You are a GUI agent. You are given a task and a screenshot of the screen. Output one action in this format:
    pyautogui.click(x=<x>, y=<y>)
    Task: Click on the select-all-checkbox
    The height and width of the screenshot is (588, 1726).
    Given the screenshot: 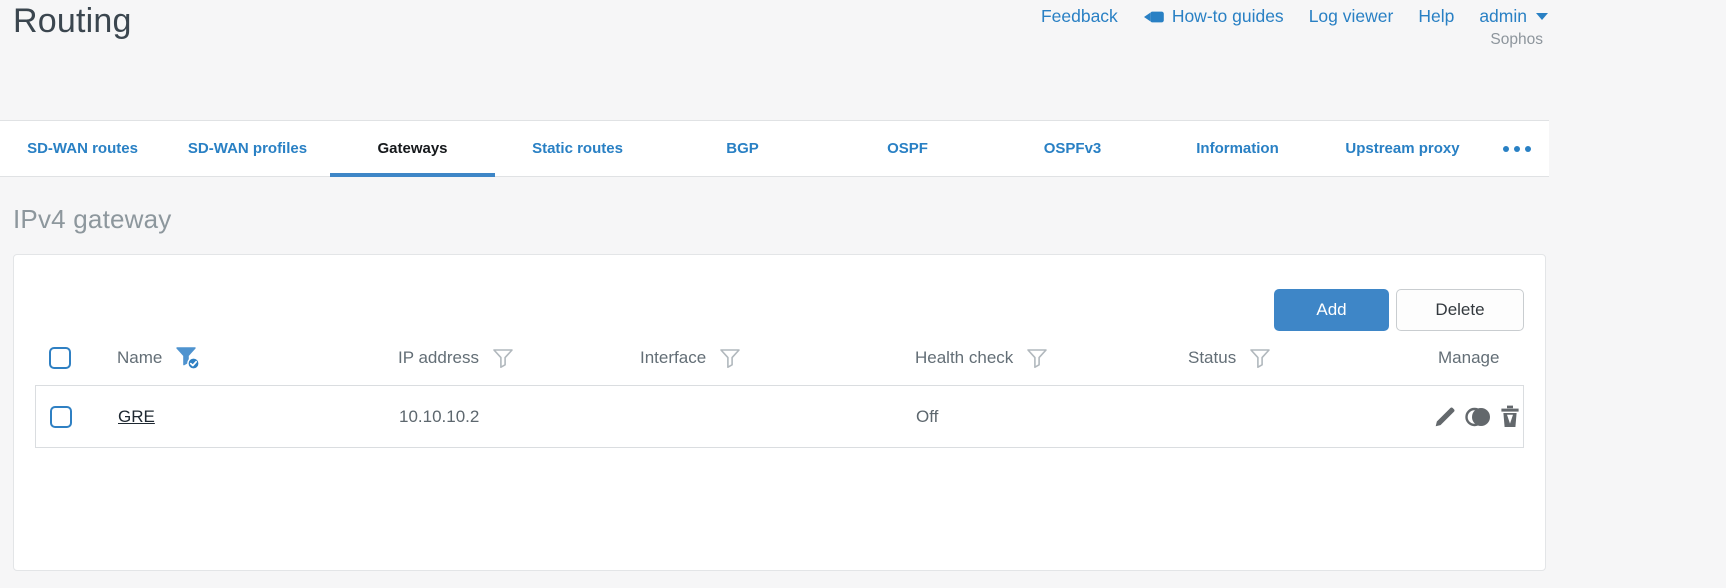 What is the action you would take?
    pyautogui.click(x=60, y=358)
    